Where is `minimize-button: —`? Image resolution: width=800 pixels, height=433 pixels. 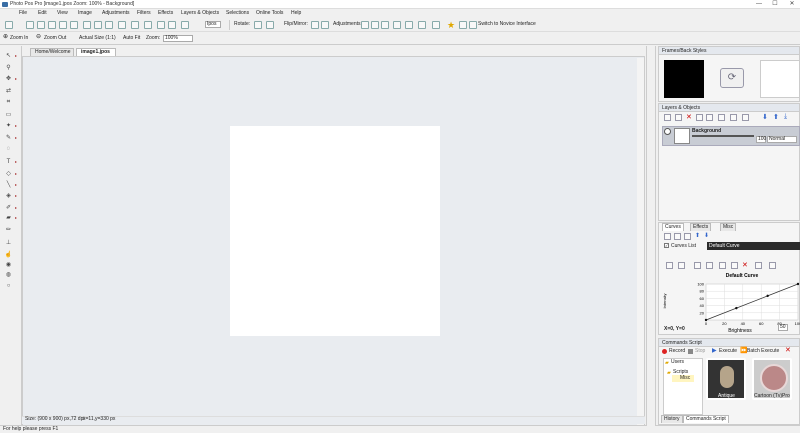 minimize-button: — is located at coordinates (759, 4).